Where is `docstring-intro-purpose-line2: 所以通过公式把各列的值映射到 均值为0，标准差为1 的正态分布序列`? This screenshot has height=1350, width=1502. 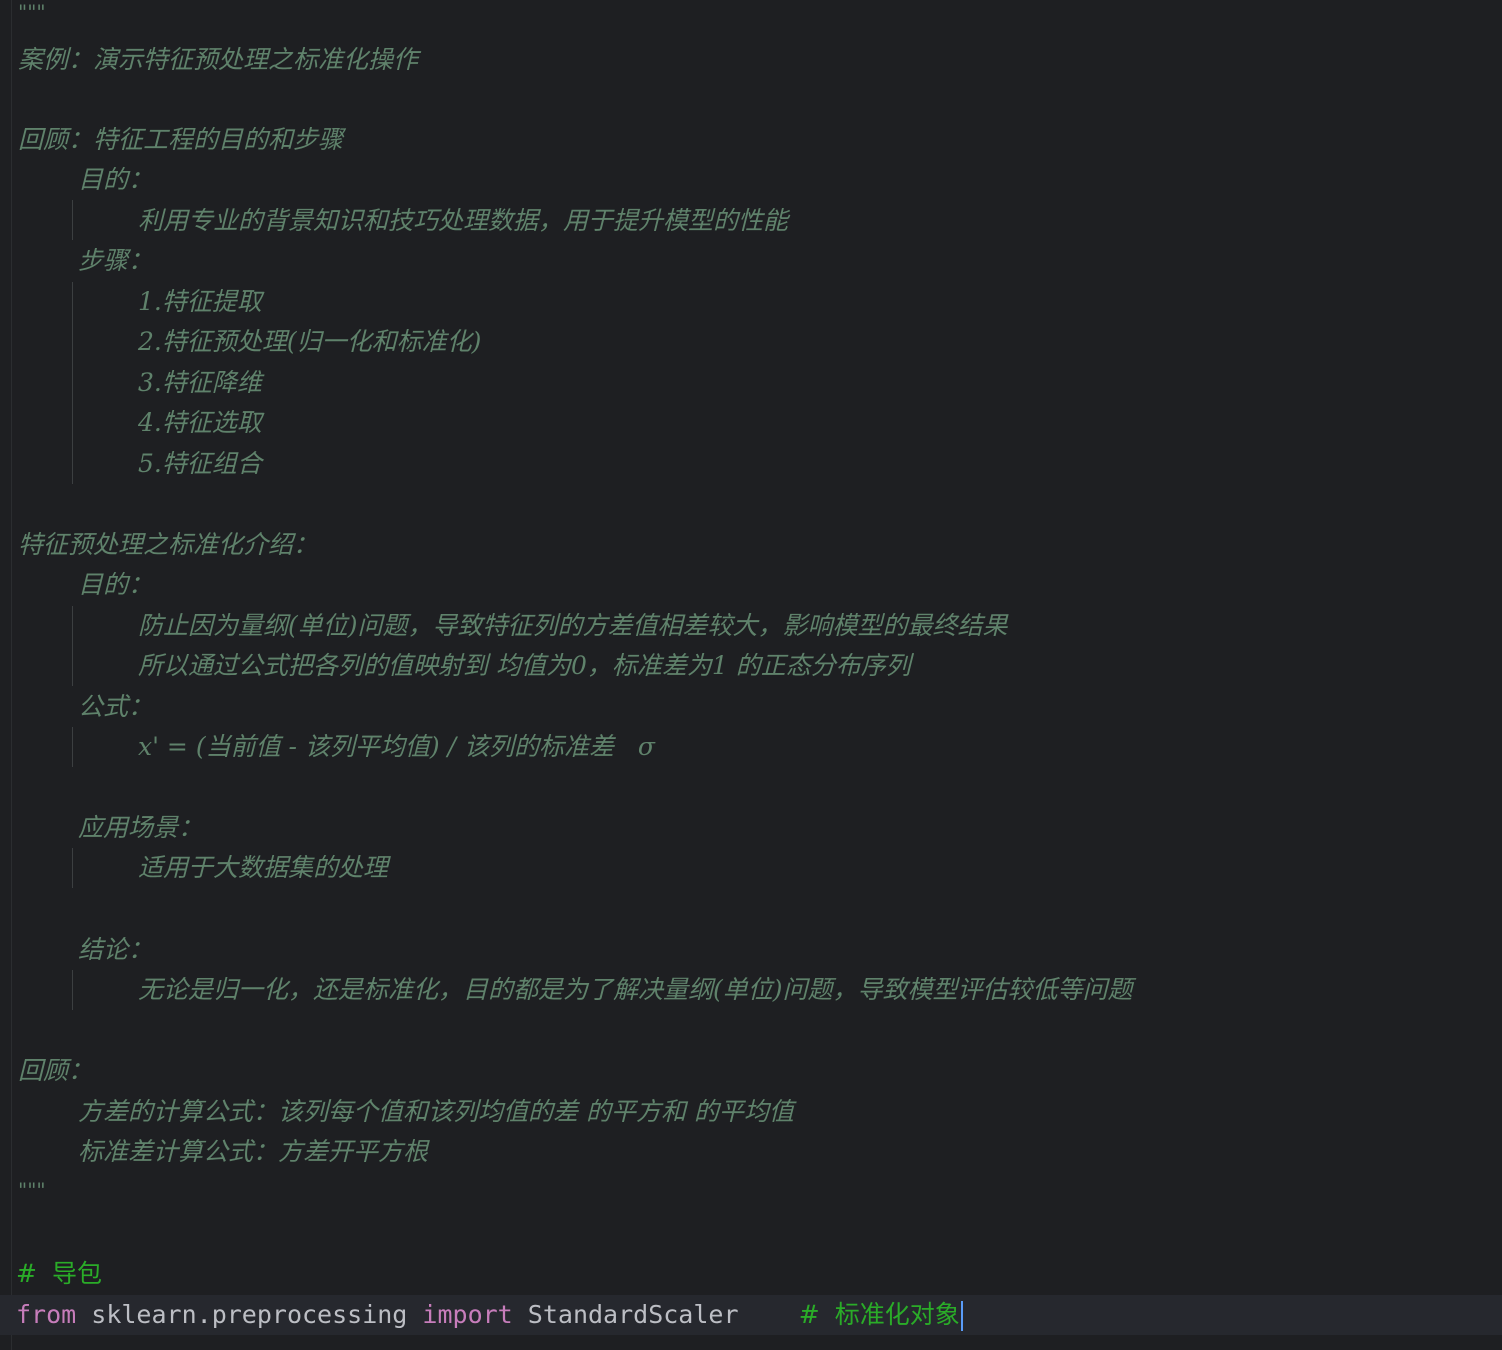 docstring-intro-purpose-line2: 所以通过公式把各列的值映射到 均值为0，标准差为1 的正态分布序列 is located at coordinates (524, 665).